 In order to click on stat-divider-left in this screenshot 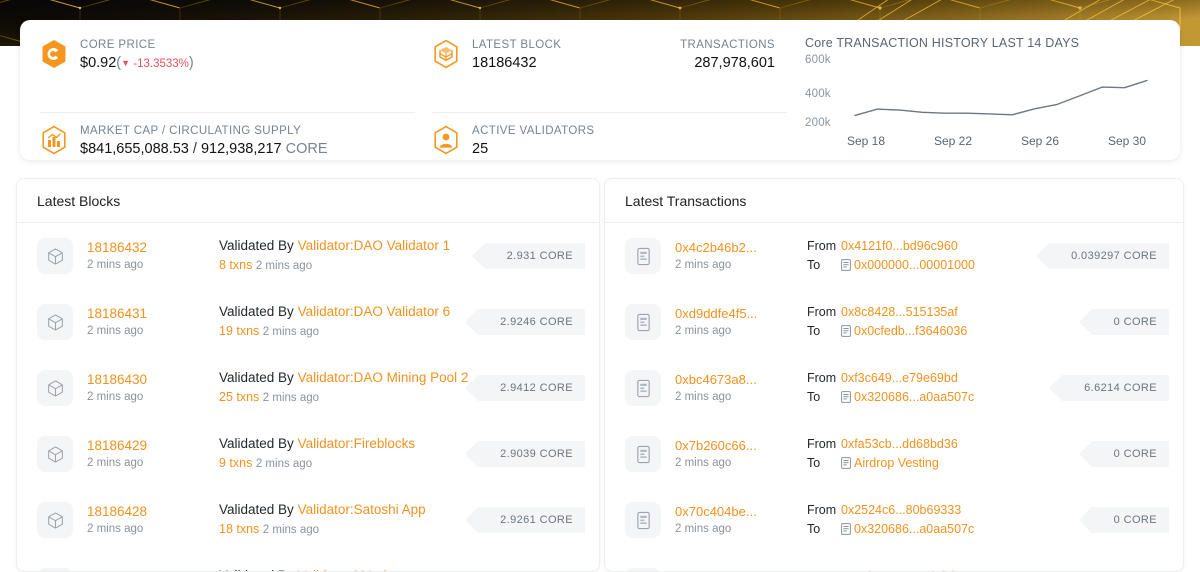, I will do `click(227, 112)`.